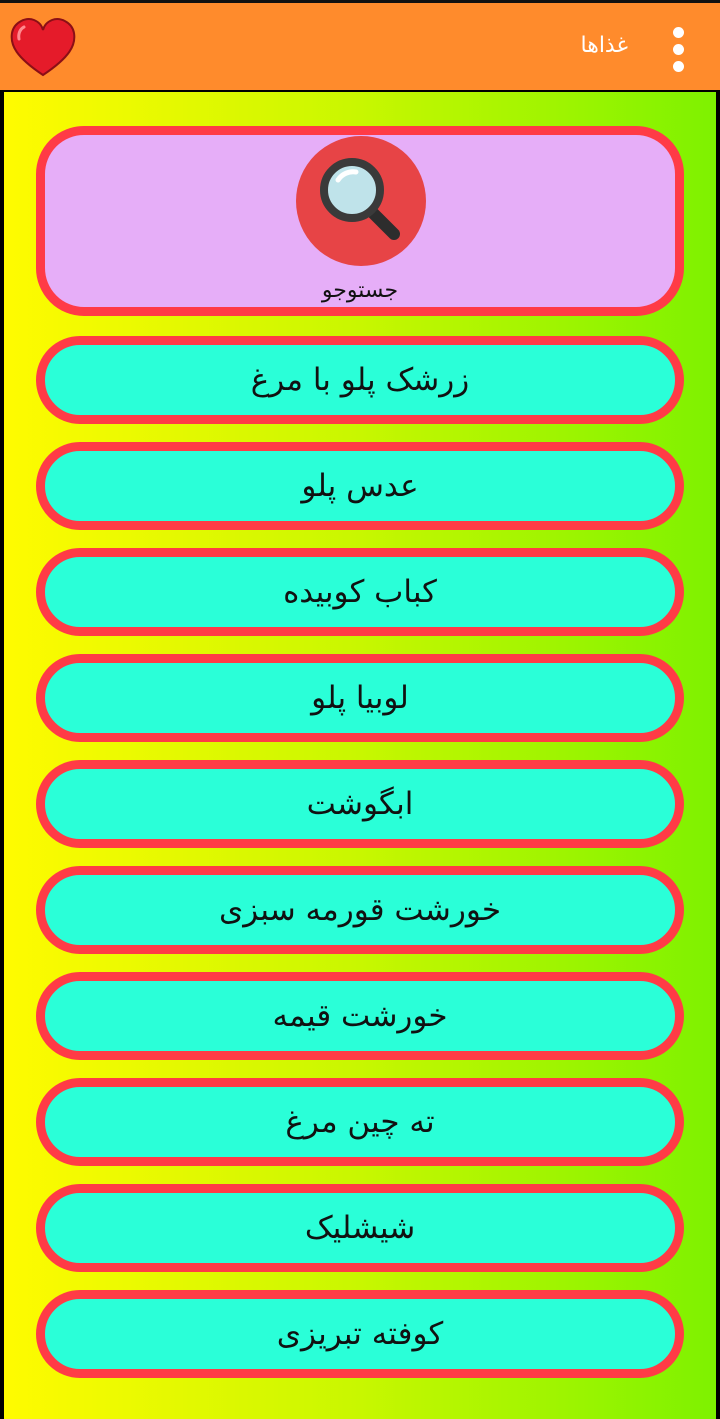 The image size is (720, 1419). What do you see at coordinates (360, 1122) in the screenshot?
I see `food-button-tahchin-morgh: ته چین مرغ` at bounding box center [360, 1122].